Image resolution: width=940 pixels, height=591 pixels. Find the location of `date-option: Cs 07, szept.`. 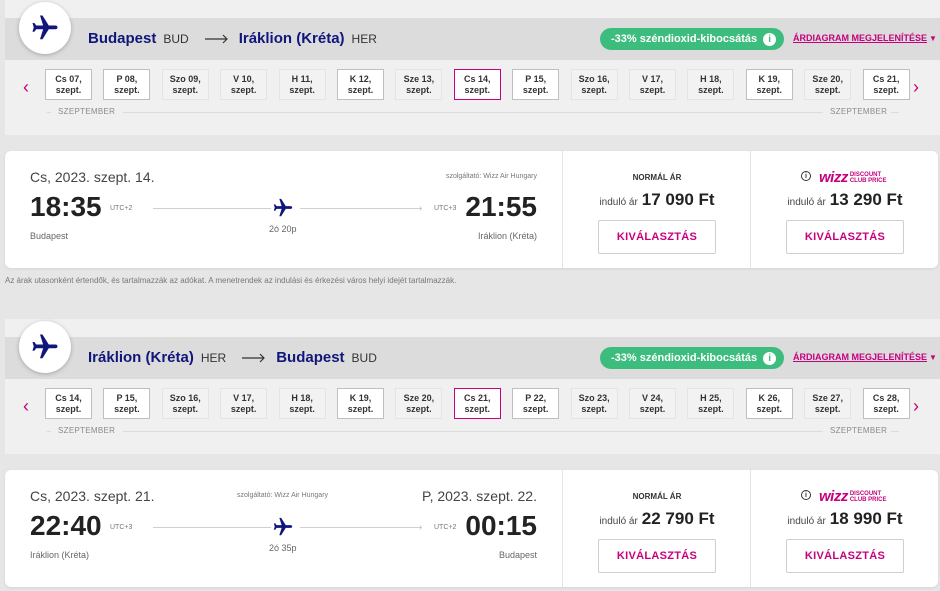

date-option: Cs 07, szept. is located at coordinates (68, 84).